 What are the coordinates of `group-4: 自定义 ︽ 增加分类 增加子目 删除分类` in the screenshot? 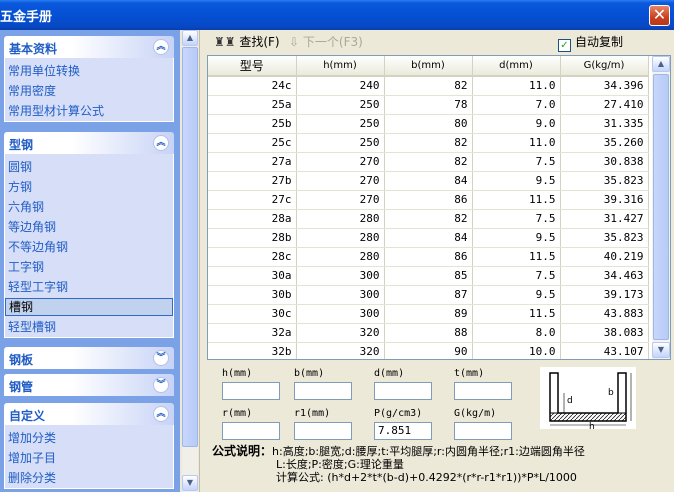 It's located at (89, 446).